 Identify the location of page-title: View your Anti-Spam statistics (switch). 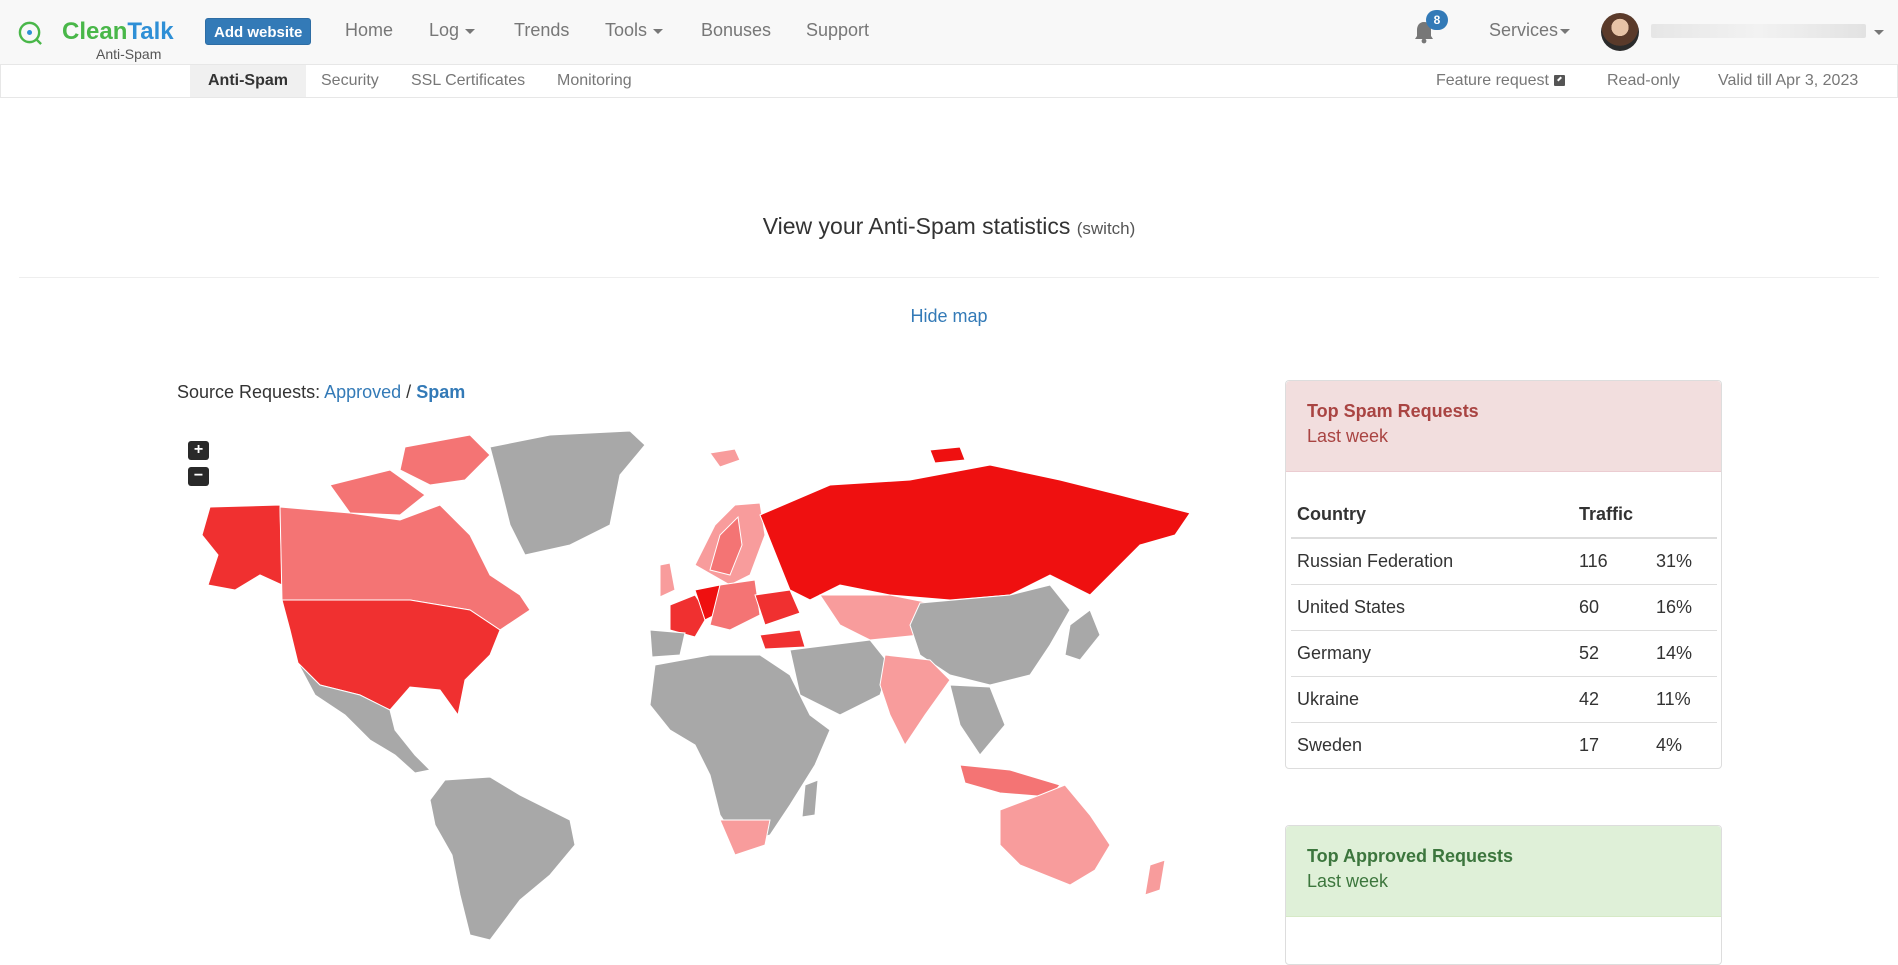
(949, 226).